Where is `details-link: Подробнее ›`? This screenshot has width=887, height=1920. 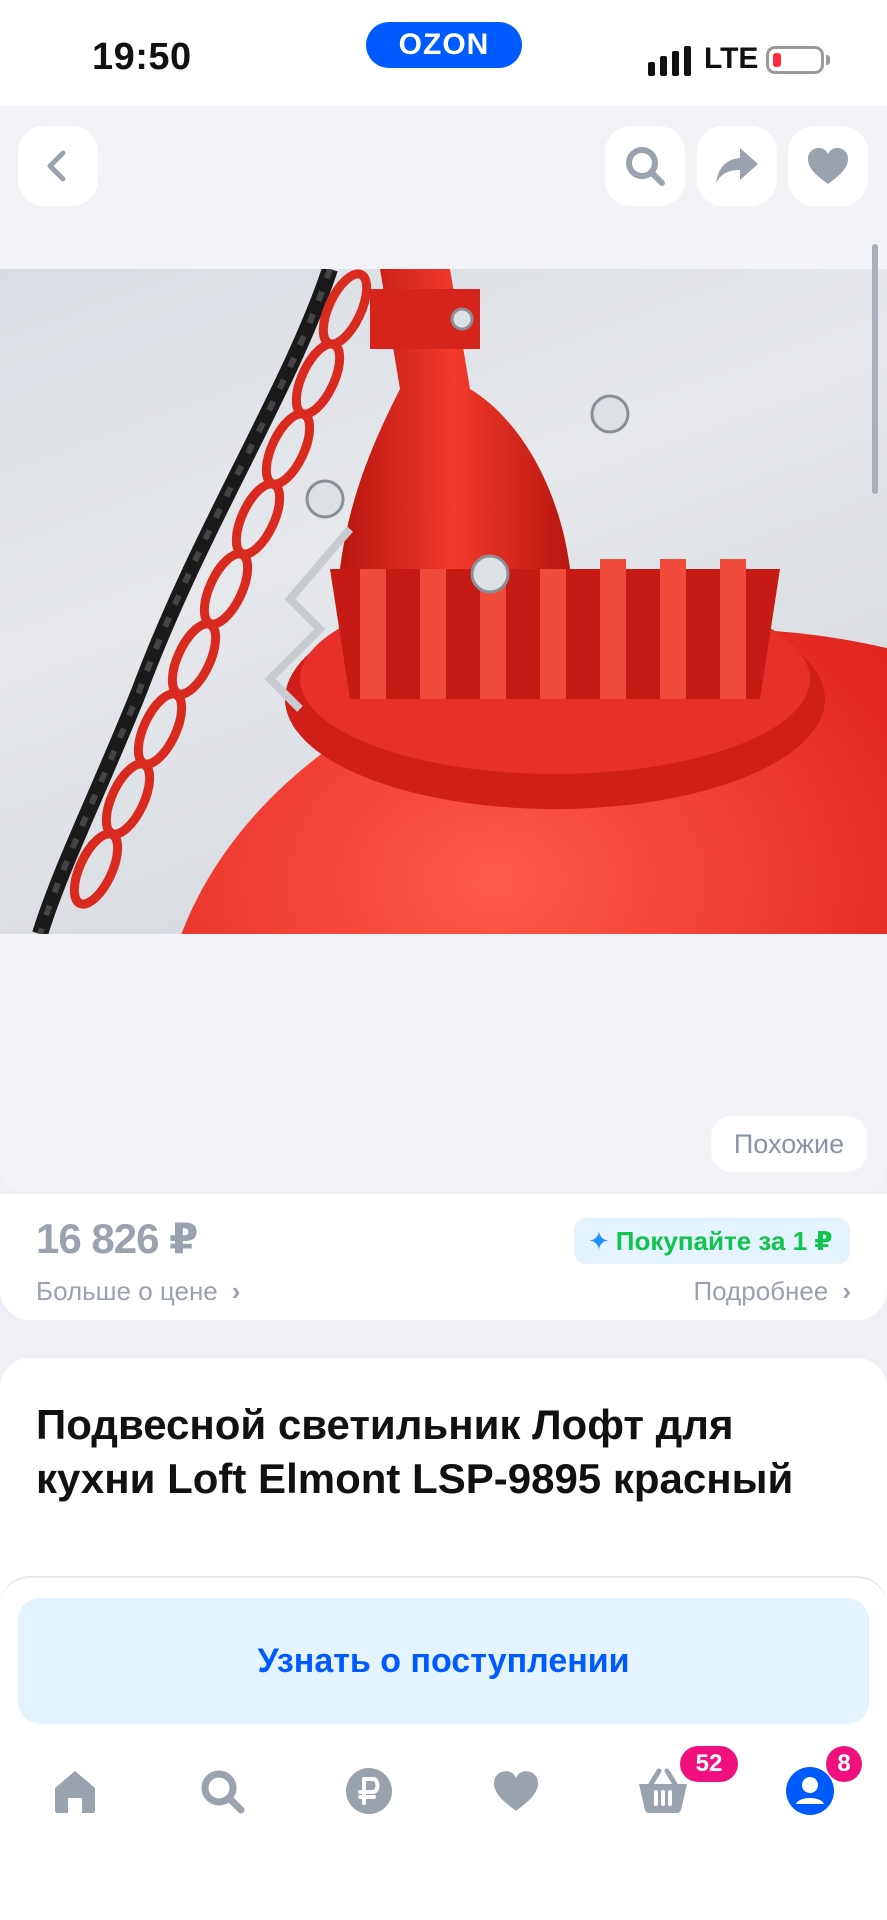 details-link: Подробнее › is located at coordinates (772, 1291).